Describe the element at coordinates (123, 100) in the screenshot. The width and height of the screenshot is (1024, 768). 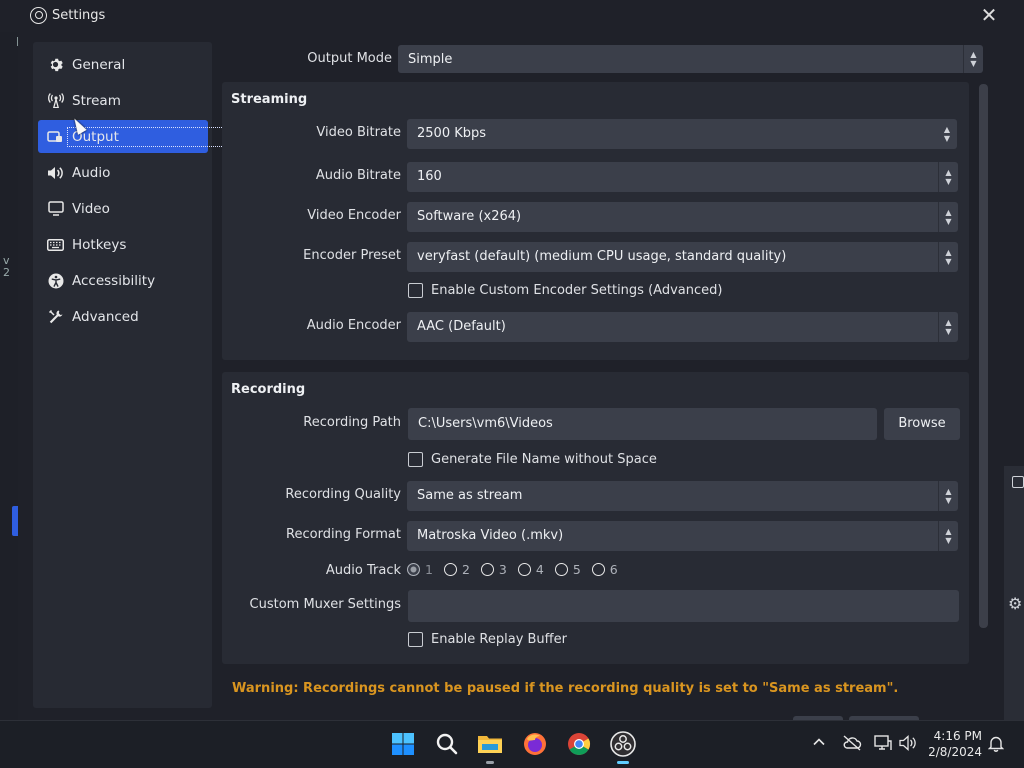
I see `sidebar-item-stream: Stream` at that location.